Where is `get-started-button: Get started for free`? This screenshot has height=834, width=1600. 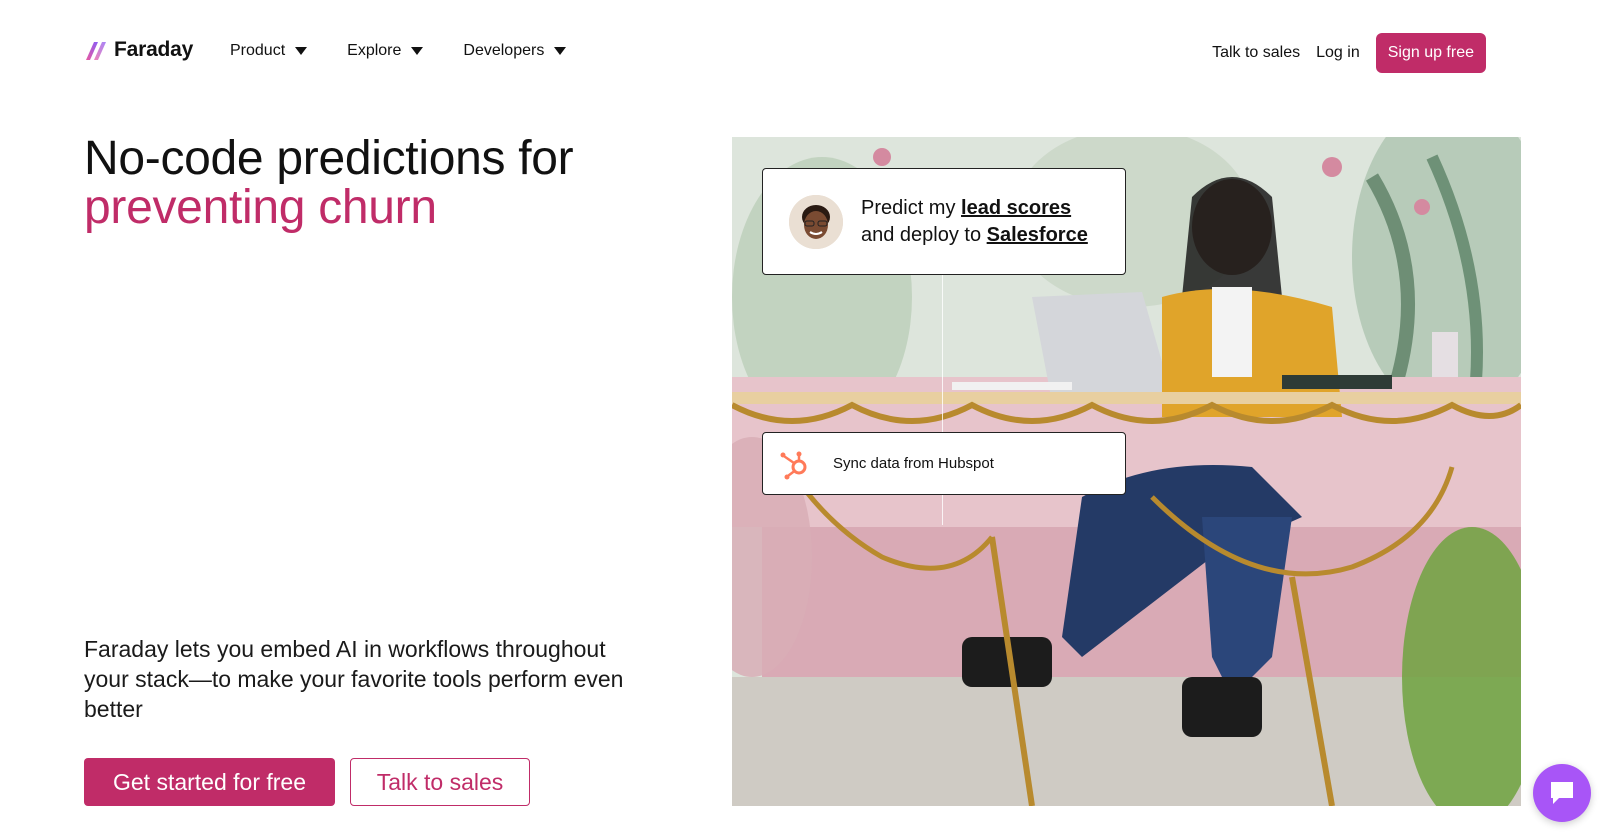
get-started-button: Get started for free is located at coordinates (209, 782).